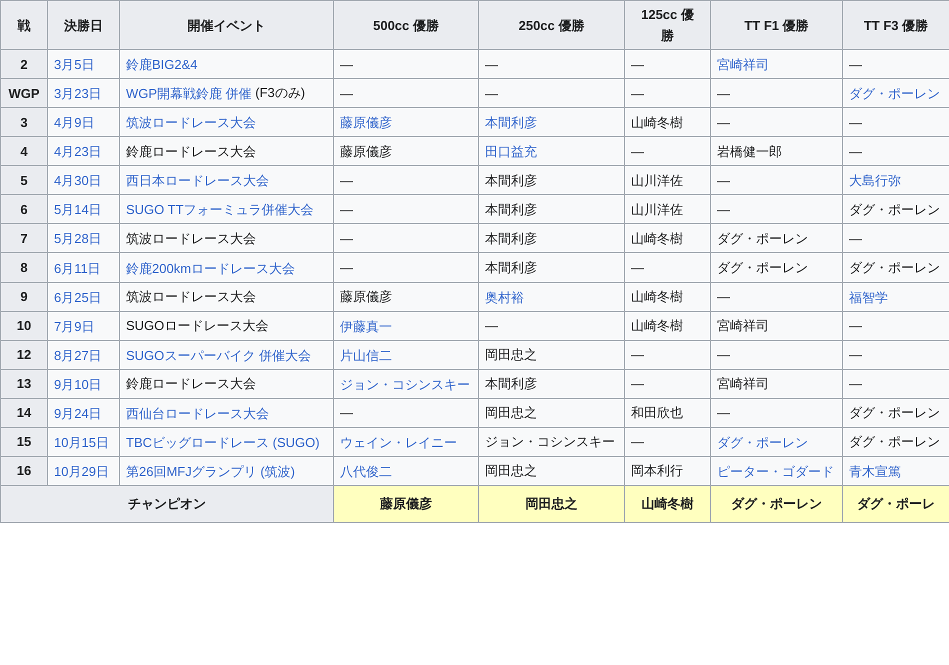 This screenshot has width=949, height=665. I want to click on column-header: TT F1 優勝, so click(776, 25).